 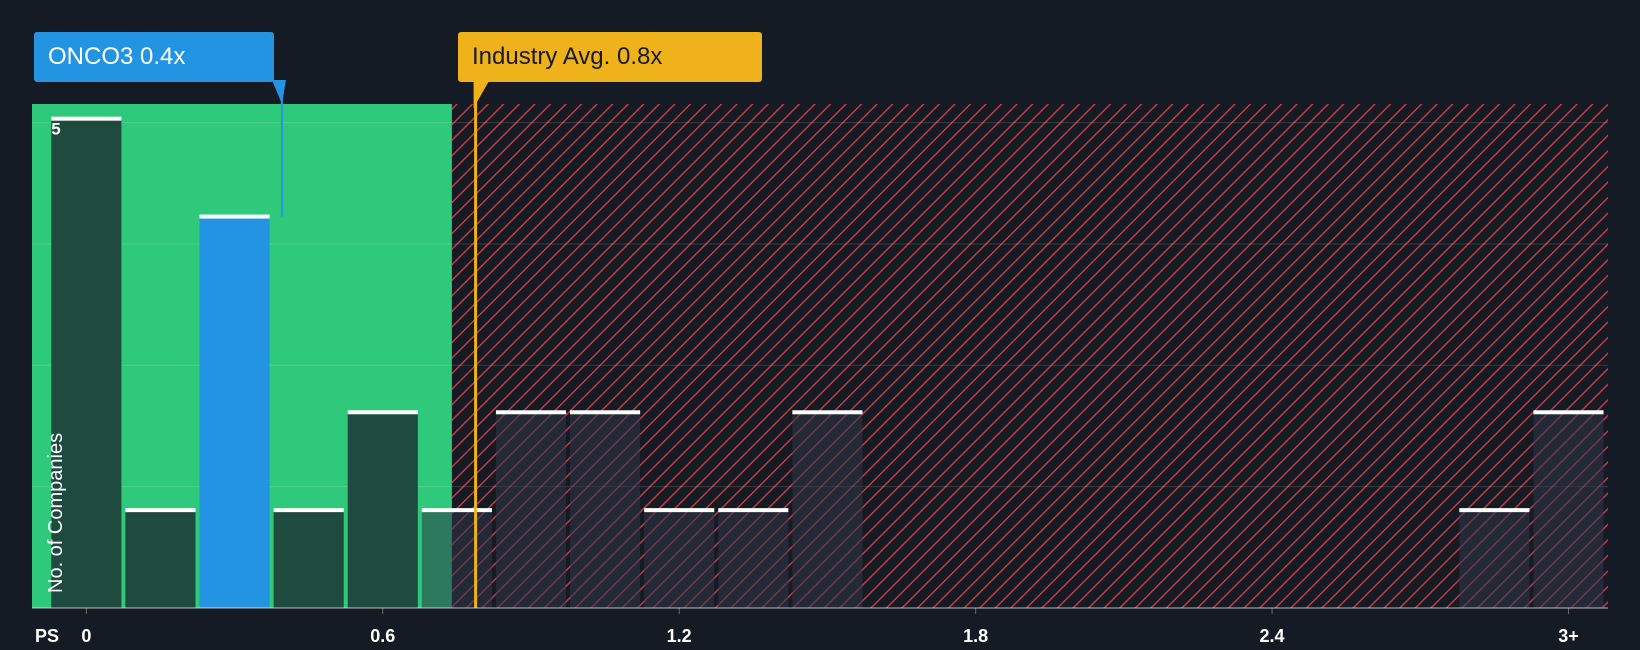 What do you see at coordinates (91, 56) in the screenshot?
I see `company-ticker: ONCO3` at bounding box center [91, 56].